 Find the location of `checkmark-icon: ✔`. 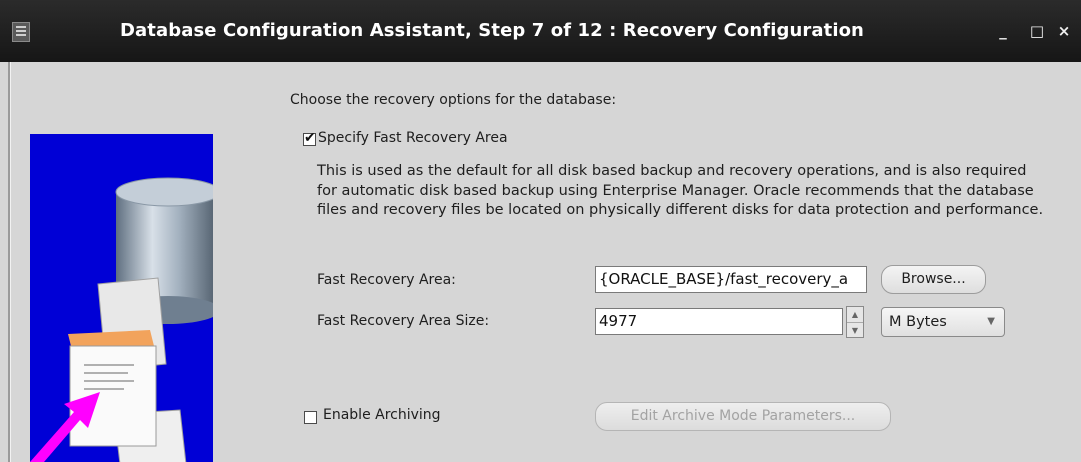

checkmark-icon: ✔ is located at coordinates (310, 138).